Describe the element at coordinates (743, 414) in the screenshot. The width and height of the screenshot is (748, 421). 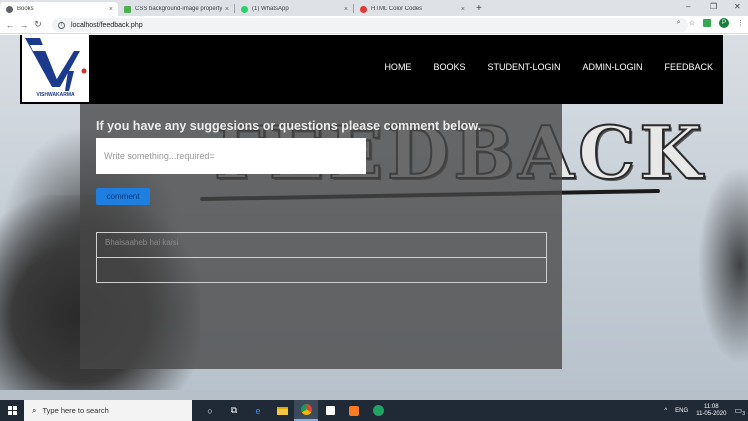
I see `notification-count: 3` at that location.